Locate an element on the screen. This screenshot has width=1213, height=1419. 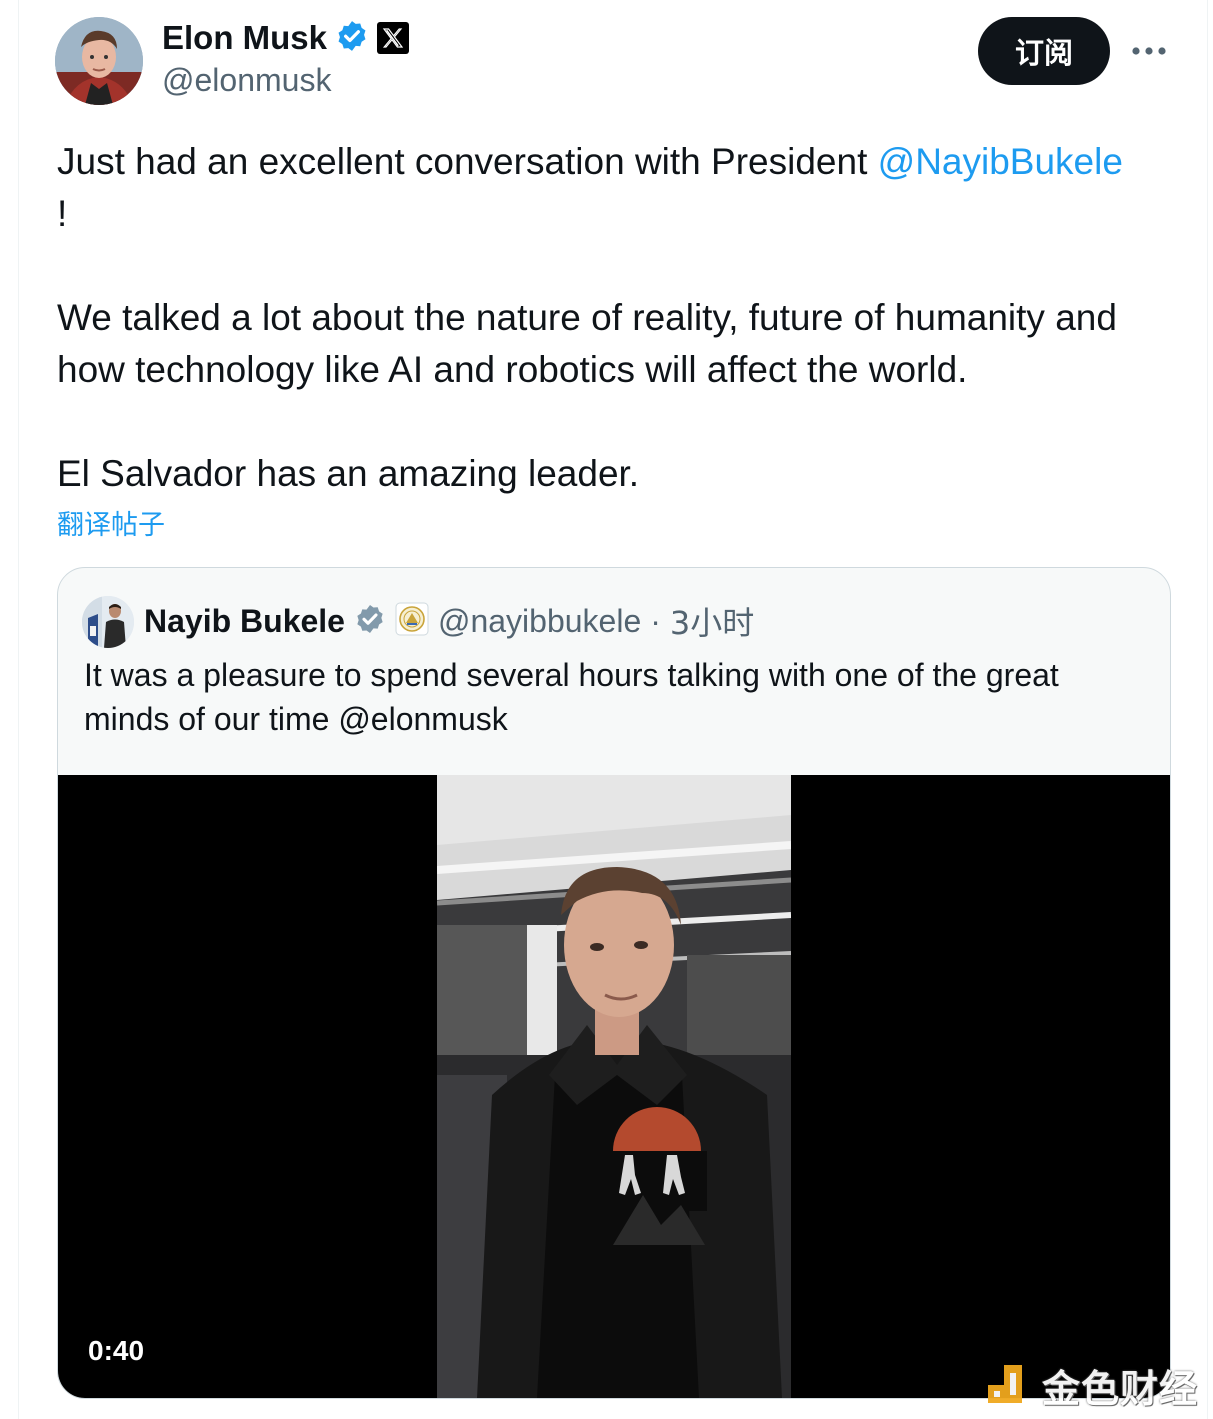
quoted-author-name: Nayib Bukele is located at coordinates (244, 621).